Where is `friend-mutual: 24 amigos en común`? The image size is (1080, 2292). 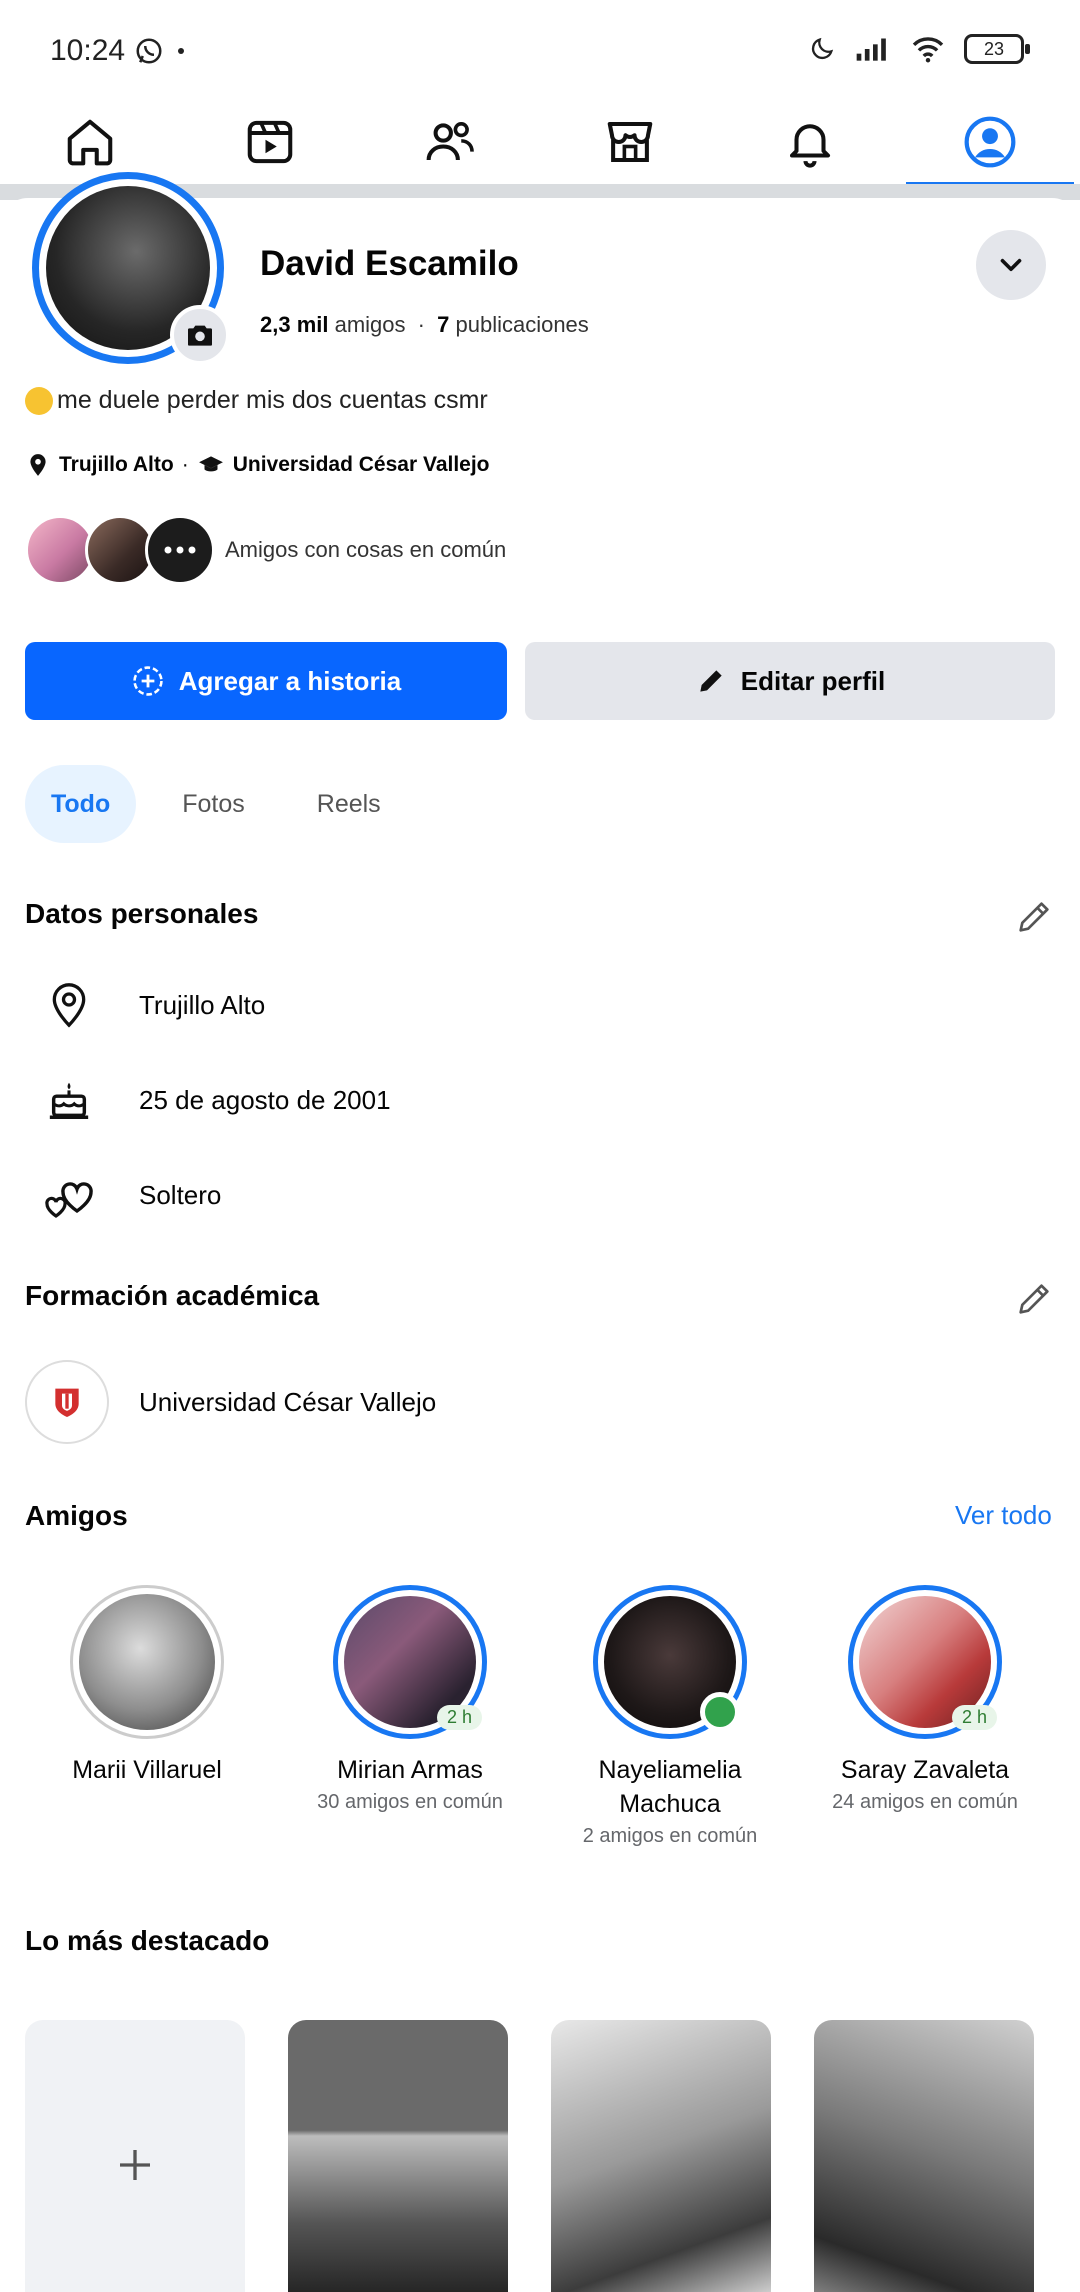 friend-mutual: 24 amigos en común is located at coordinates (925, 1802).